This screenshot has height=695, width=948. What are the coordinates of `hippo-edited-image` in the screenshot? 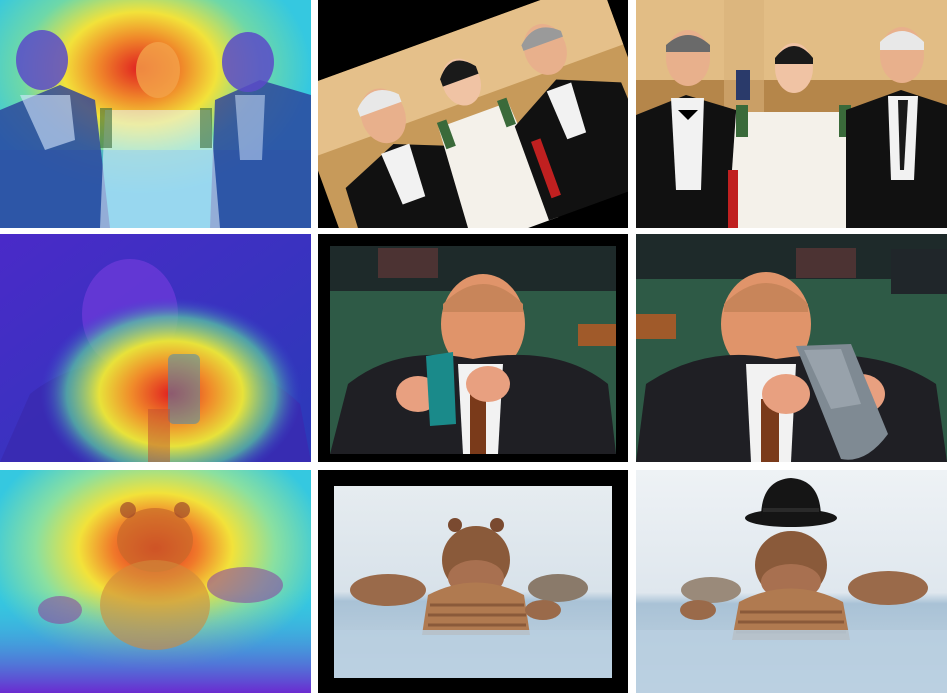 It's located at (791, 581).